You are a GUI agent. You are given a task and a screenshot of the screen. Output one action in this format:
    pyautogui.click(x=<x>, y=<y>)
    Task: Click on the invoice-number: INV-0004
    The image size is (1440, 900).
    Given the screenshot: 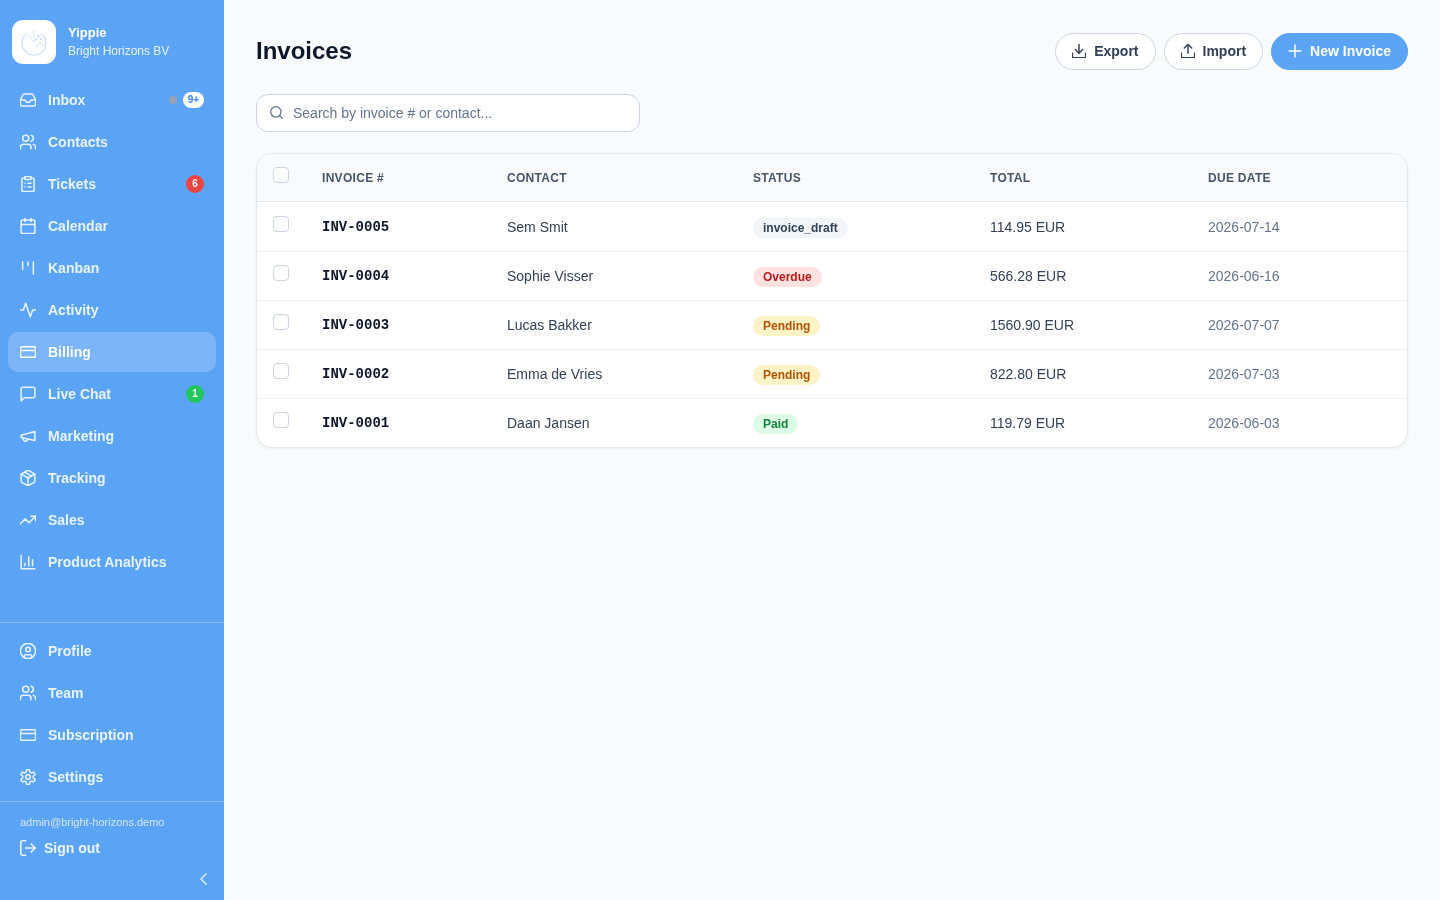 What is the action you would take?
    pyautogui.click(x=356, y=276)
    